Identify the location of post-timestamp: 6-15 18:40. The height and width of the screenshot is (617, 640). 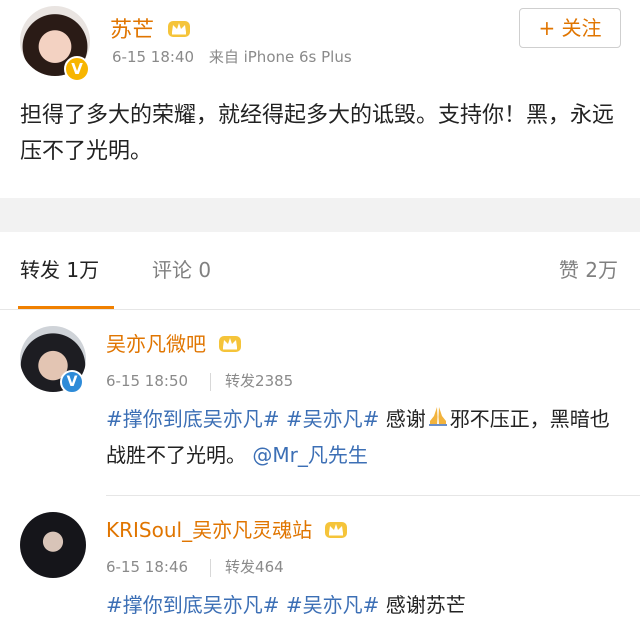
(153, 57).